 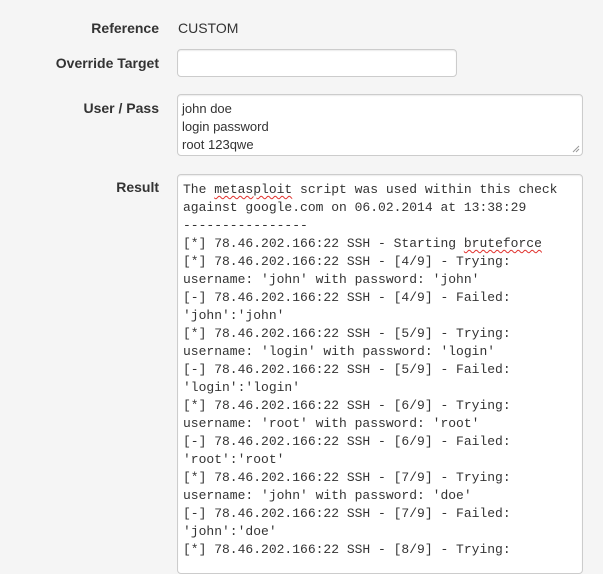 I want to click on override-target-label: Override Target, so click(x=107, y=63).